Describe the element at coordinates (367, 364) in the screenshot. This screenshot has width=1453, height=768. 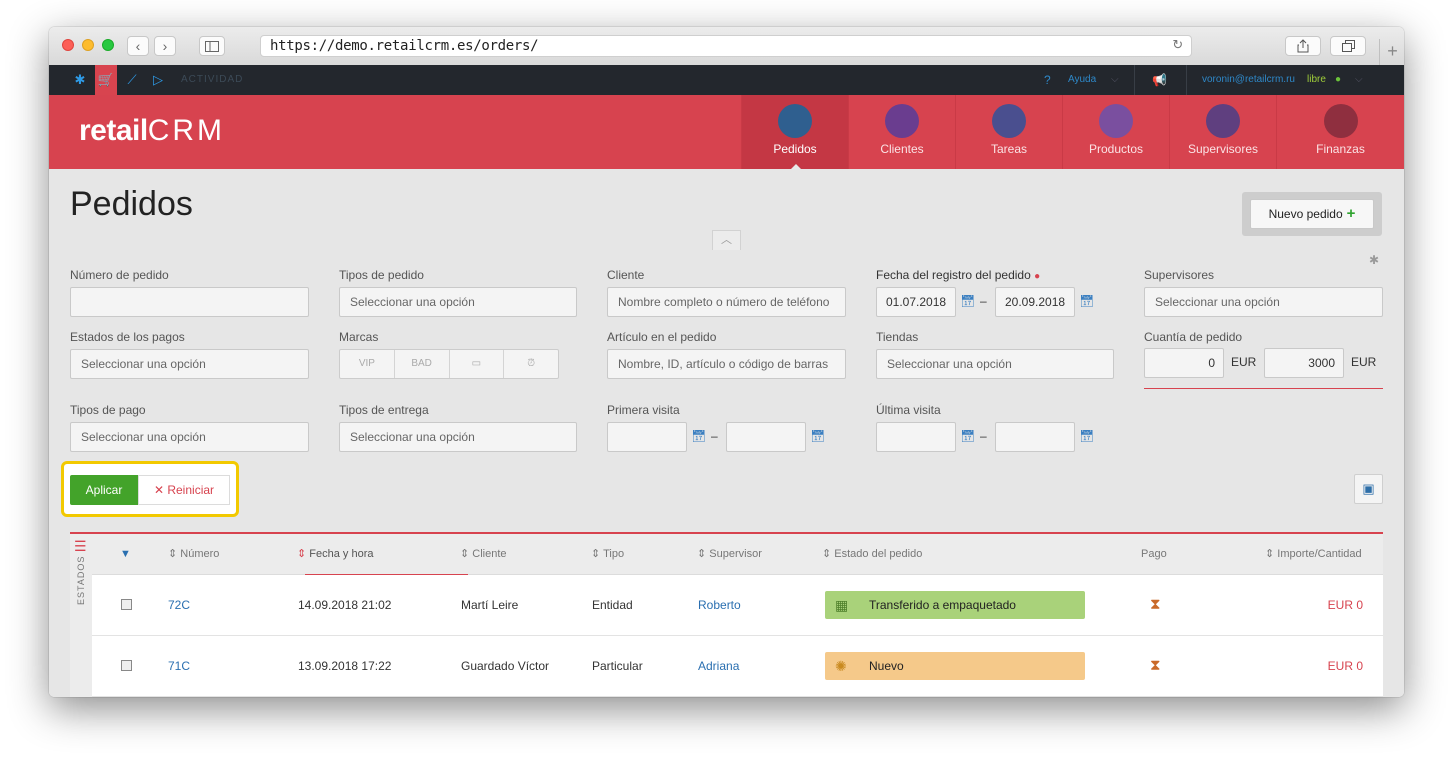
I see `mark-vip-button: VIP` at that location.